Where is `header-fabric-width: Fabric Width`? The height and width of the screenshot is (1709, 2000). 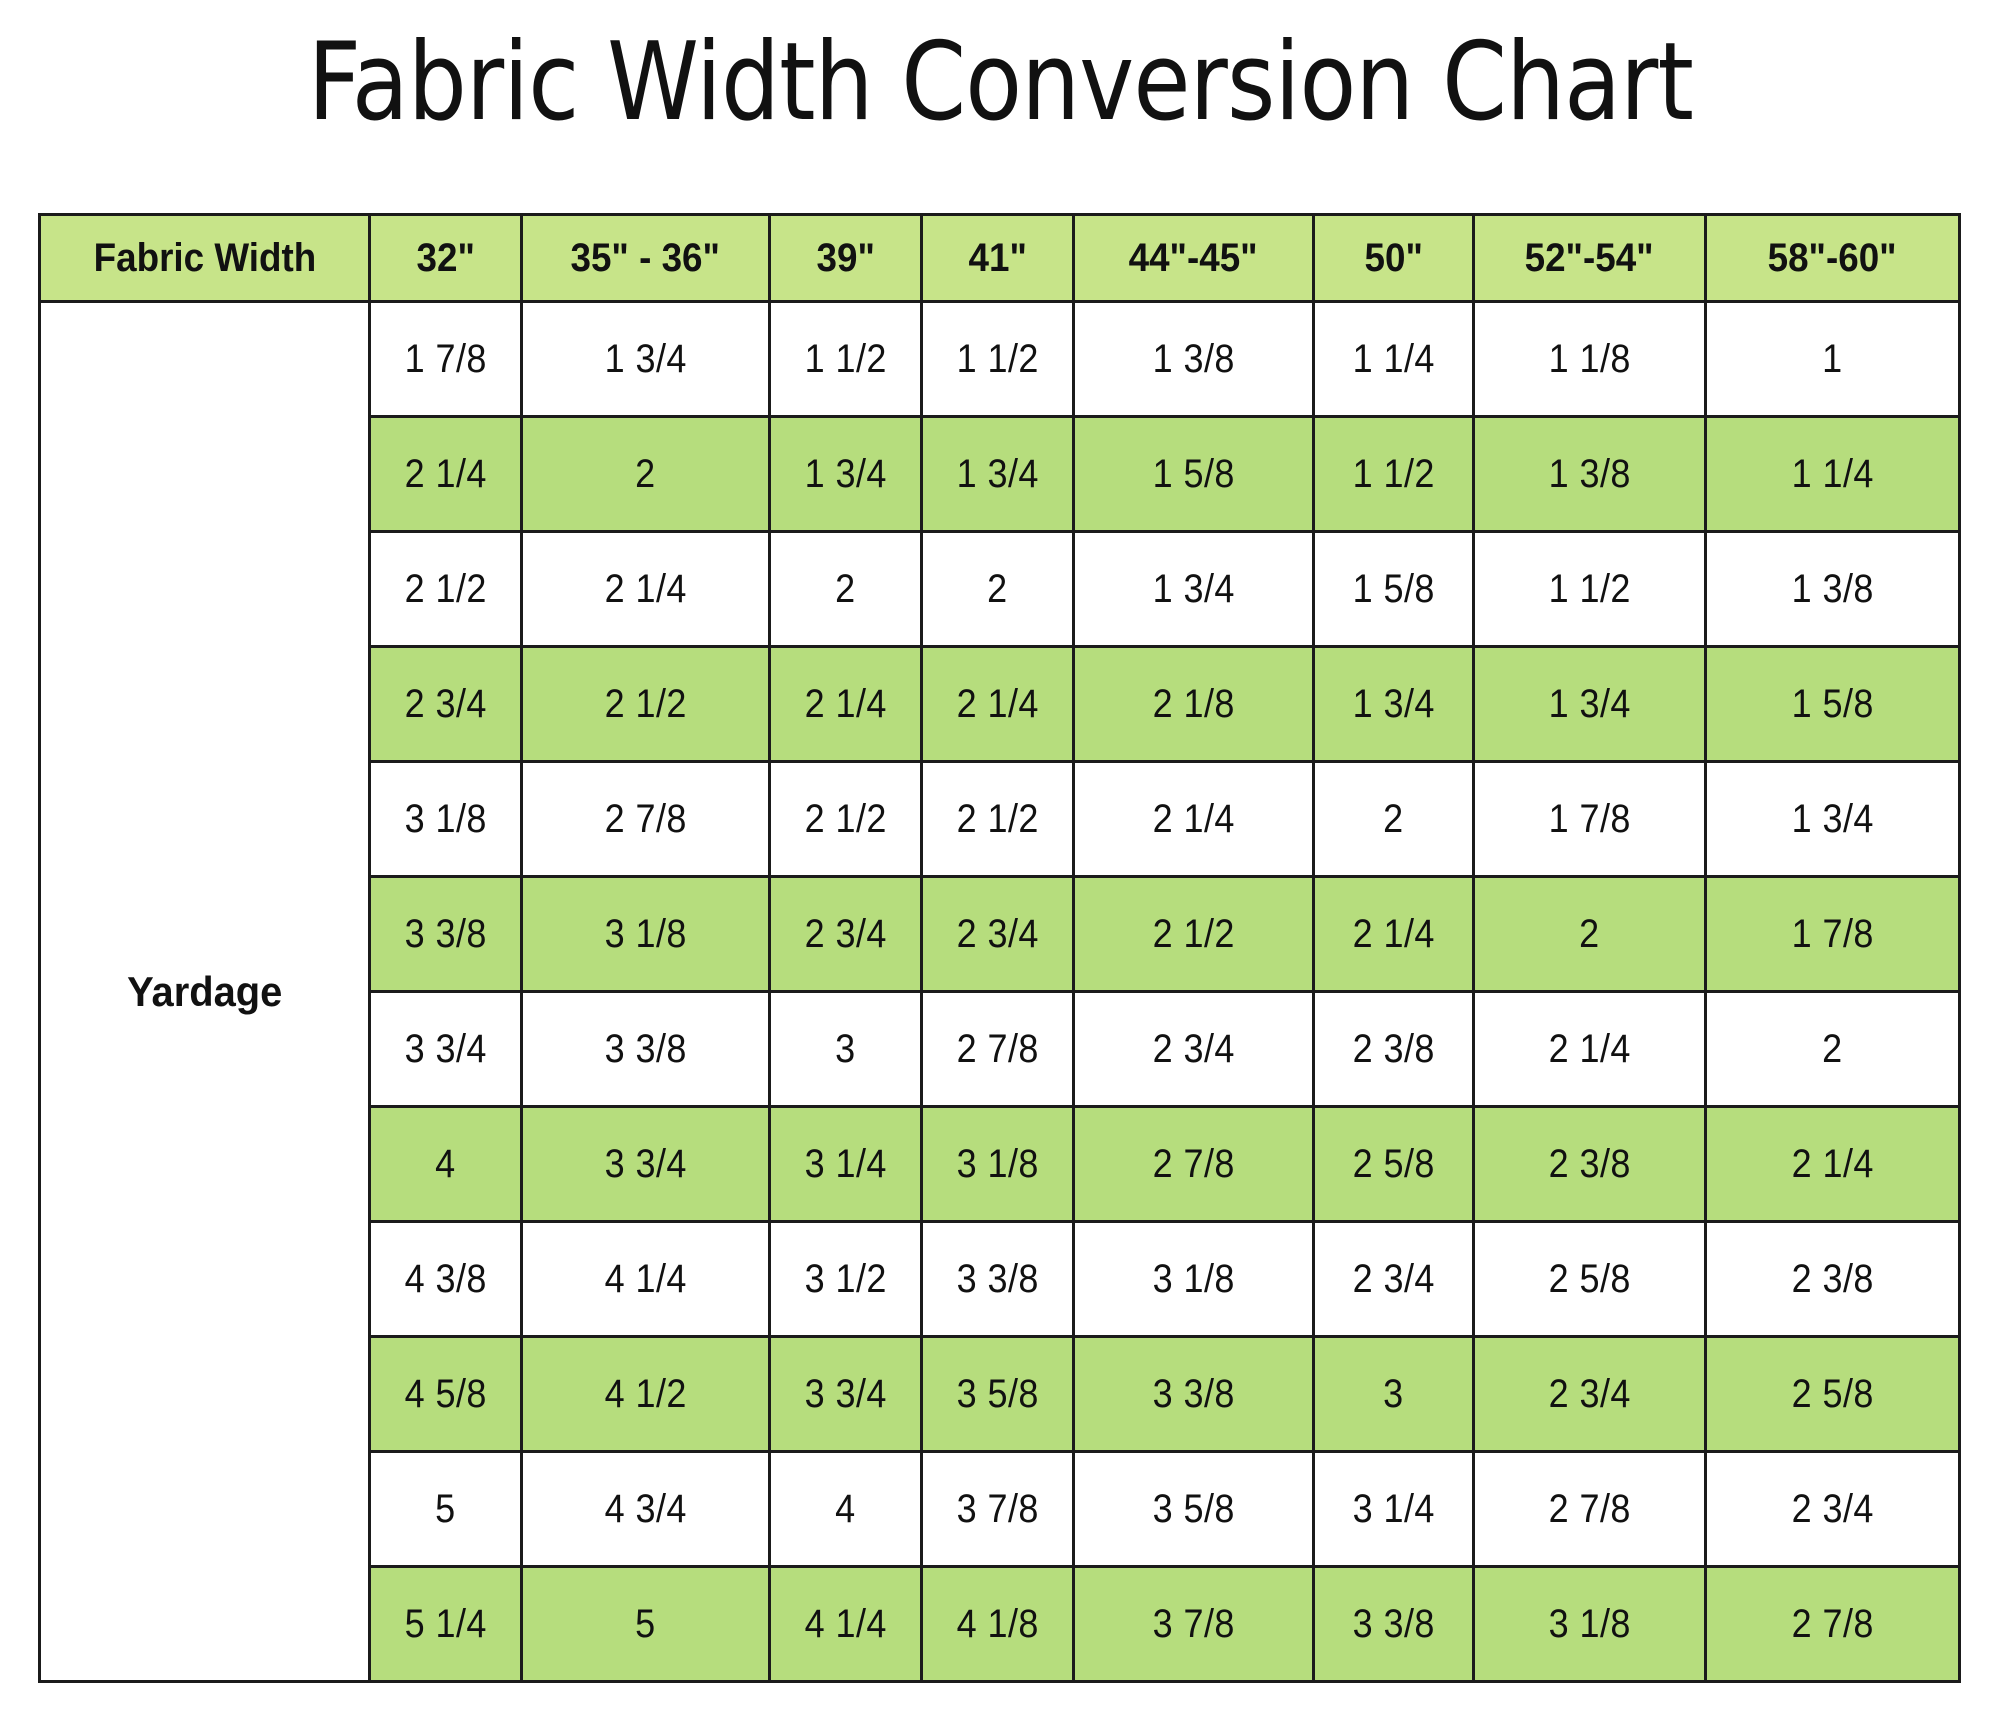
header-fabric-width: Fabric Width is located at coordinates (204, 258).